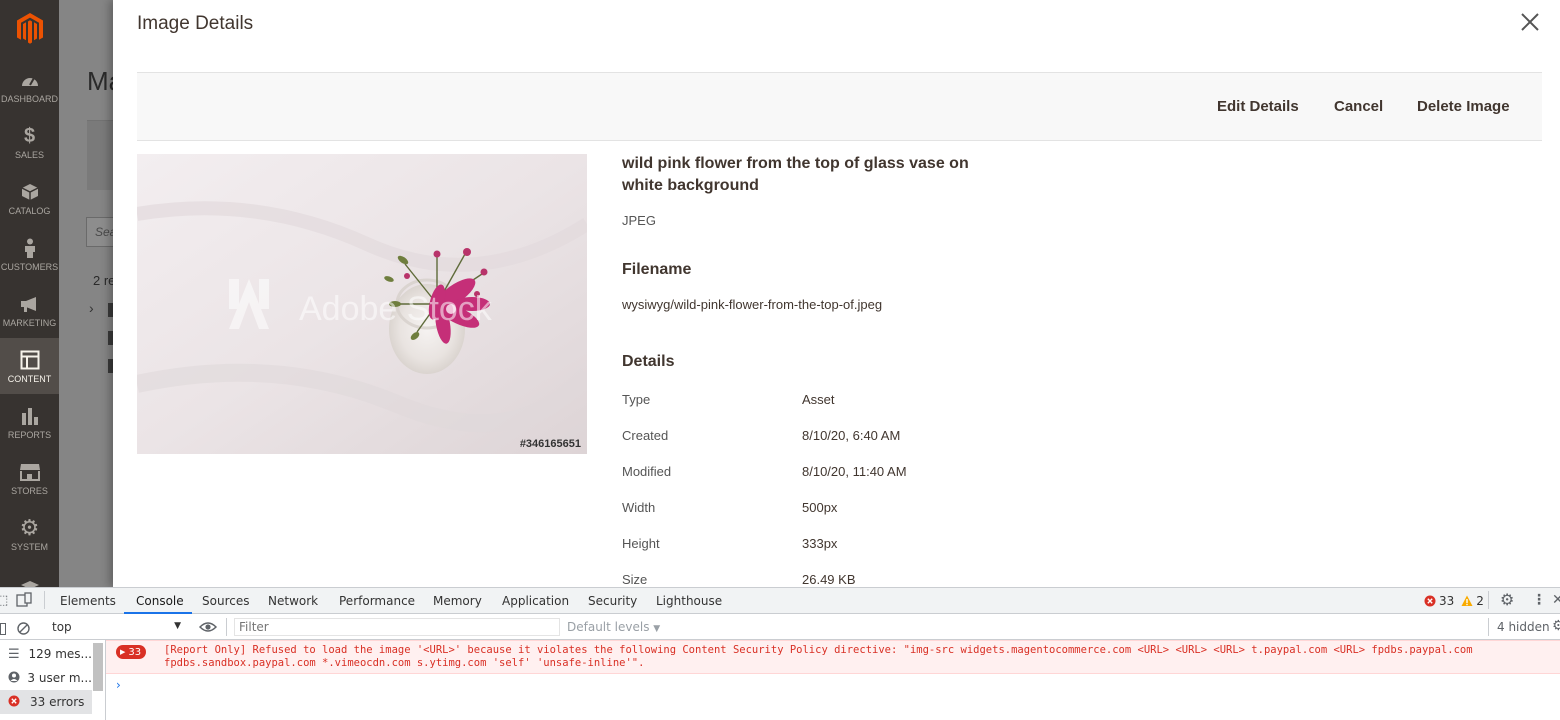  What do you see at coordinates (57, 702) in the screenshot?
I see `sidebar-item-label: 33 errors` at bounding box center [57, 702].